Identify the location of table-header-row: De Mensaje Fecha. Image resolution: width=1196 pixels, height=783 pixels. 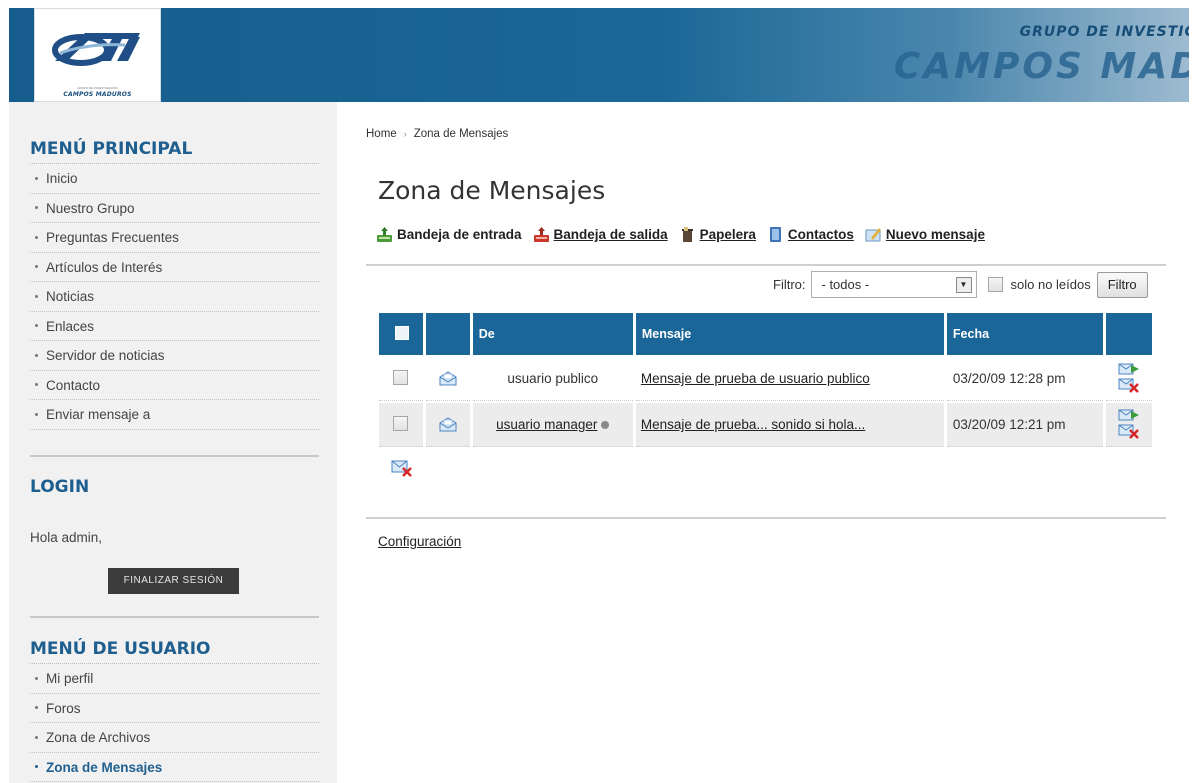
(765, 334).